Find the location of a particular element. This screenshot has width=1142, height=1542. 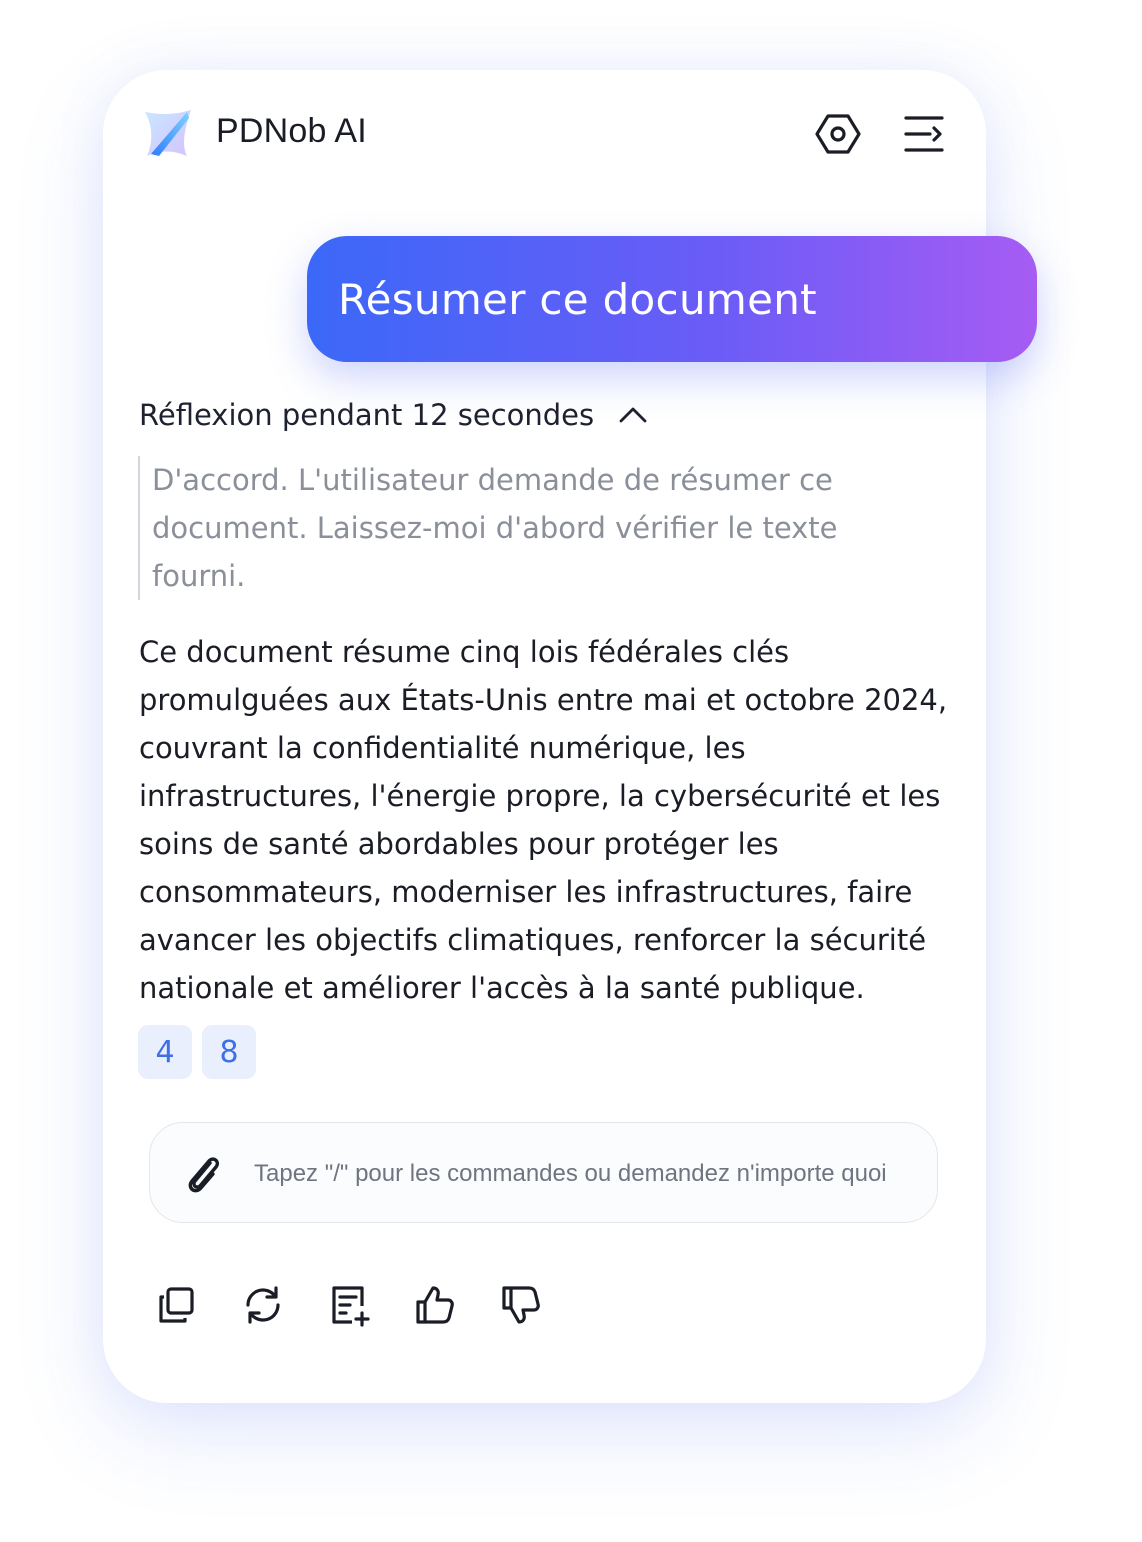

toggle-panel-button is located at coordinates (924, 134).